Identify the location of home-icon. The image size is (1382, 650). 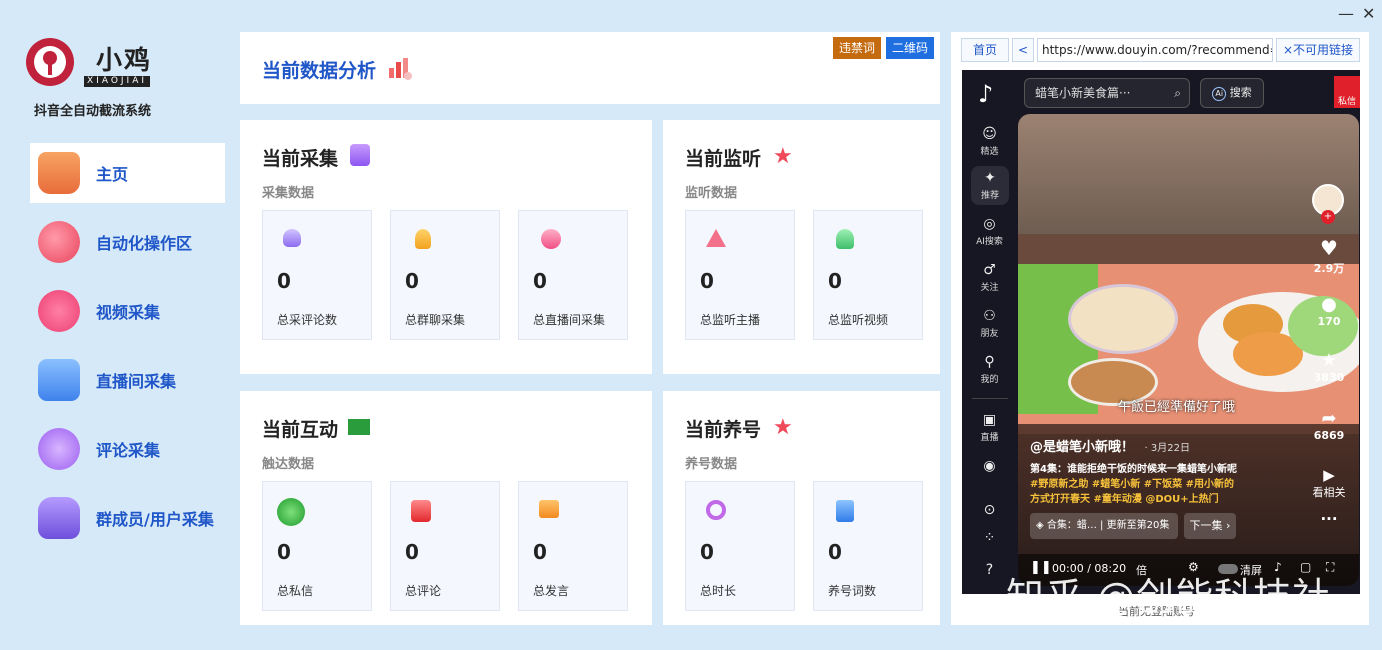
(59, 173).